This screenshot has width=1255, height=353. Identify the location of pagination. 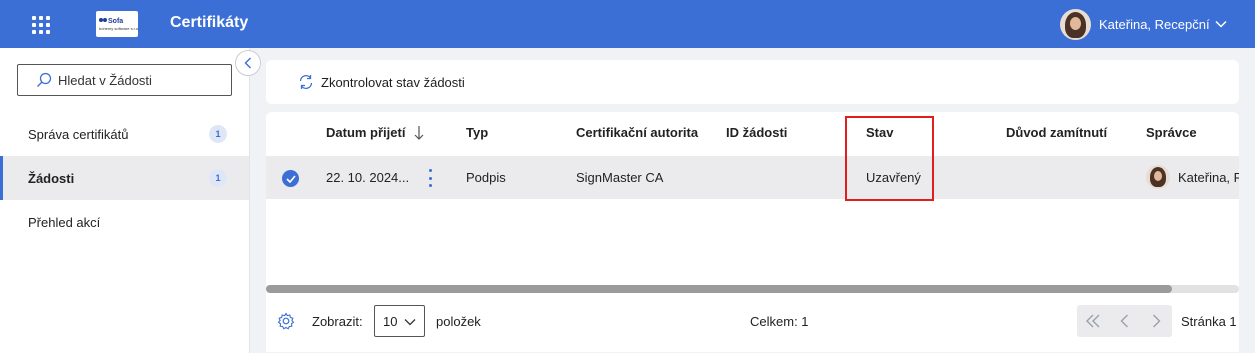
(1124, 321).